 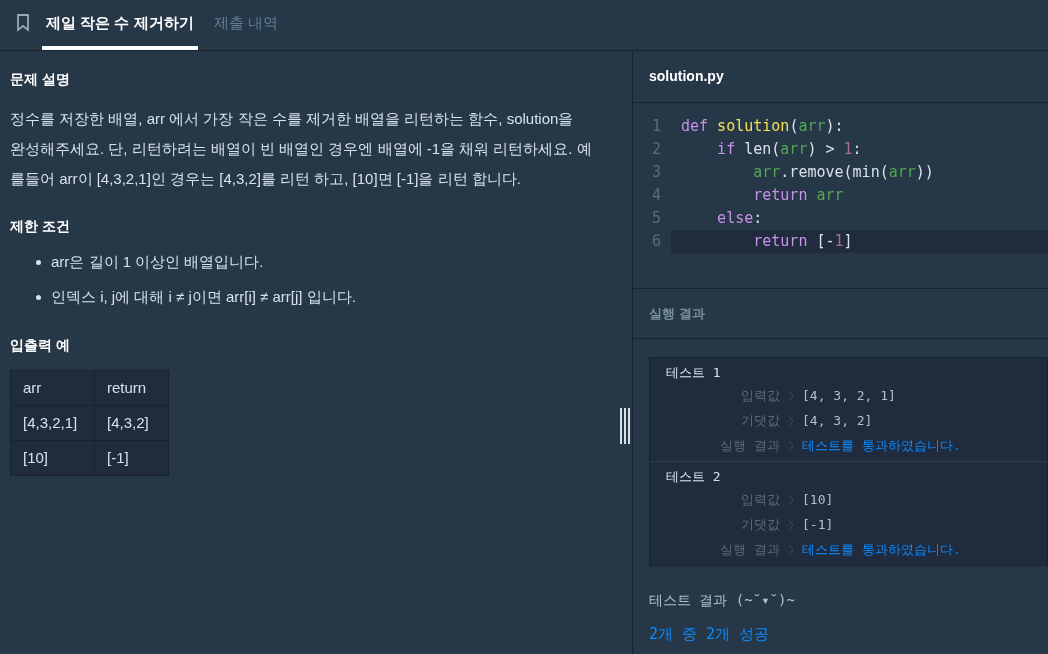 What do you see at coordinates (762, 127) in the screenshot?
I see `code-line: def solution(arr):` at bounding box center [762, 127].